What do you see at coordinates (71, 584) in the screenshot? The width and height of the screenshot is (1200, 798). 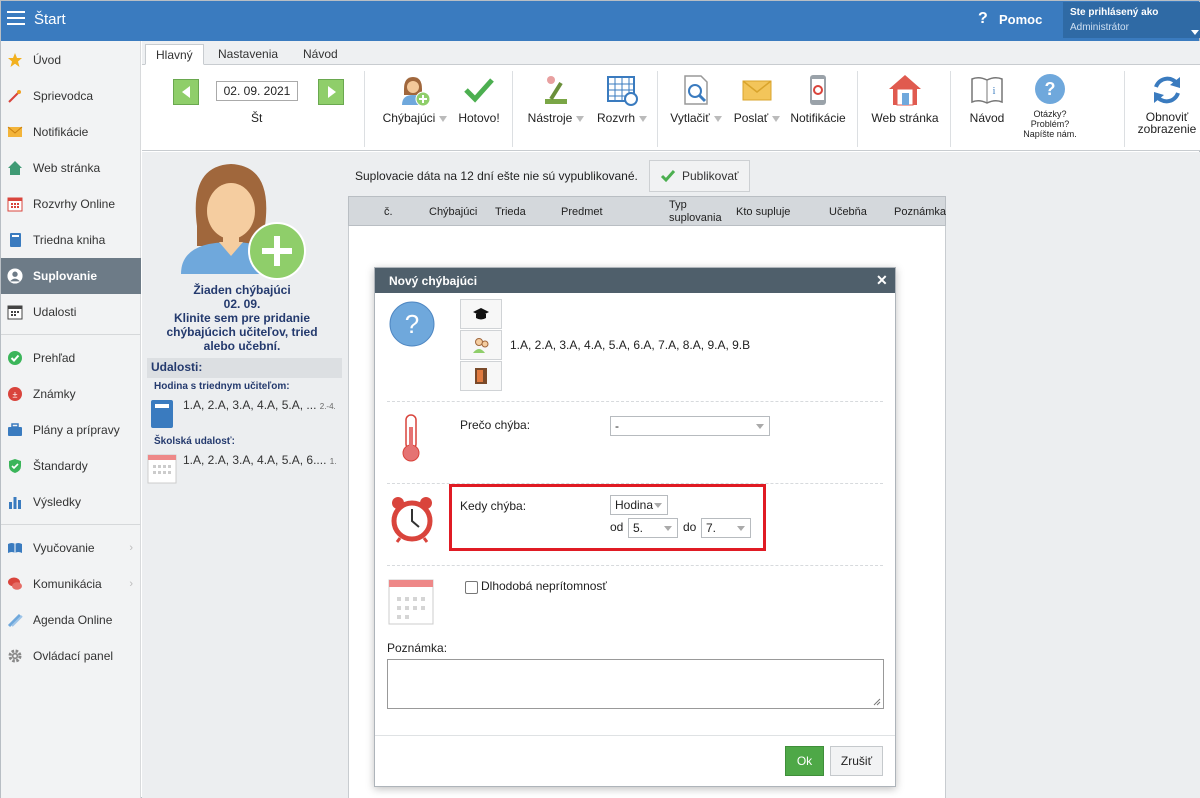 I see `sidebar-item-komunikacia: Komunikácia ›` at bounding box center [71, 584].